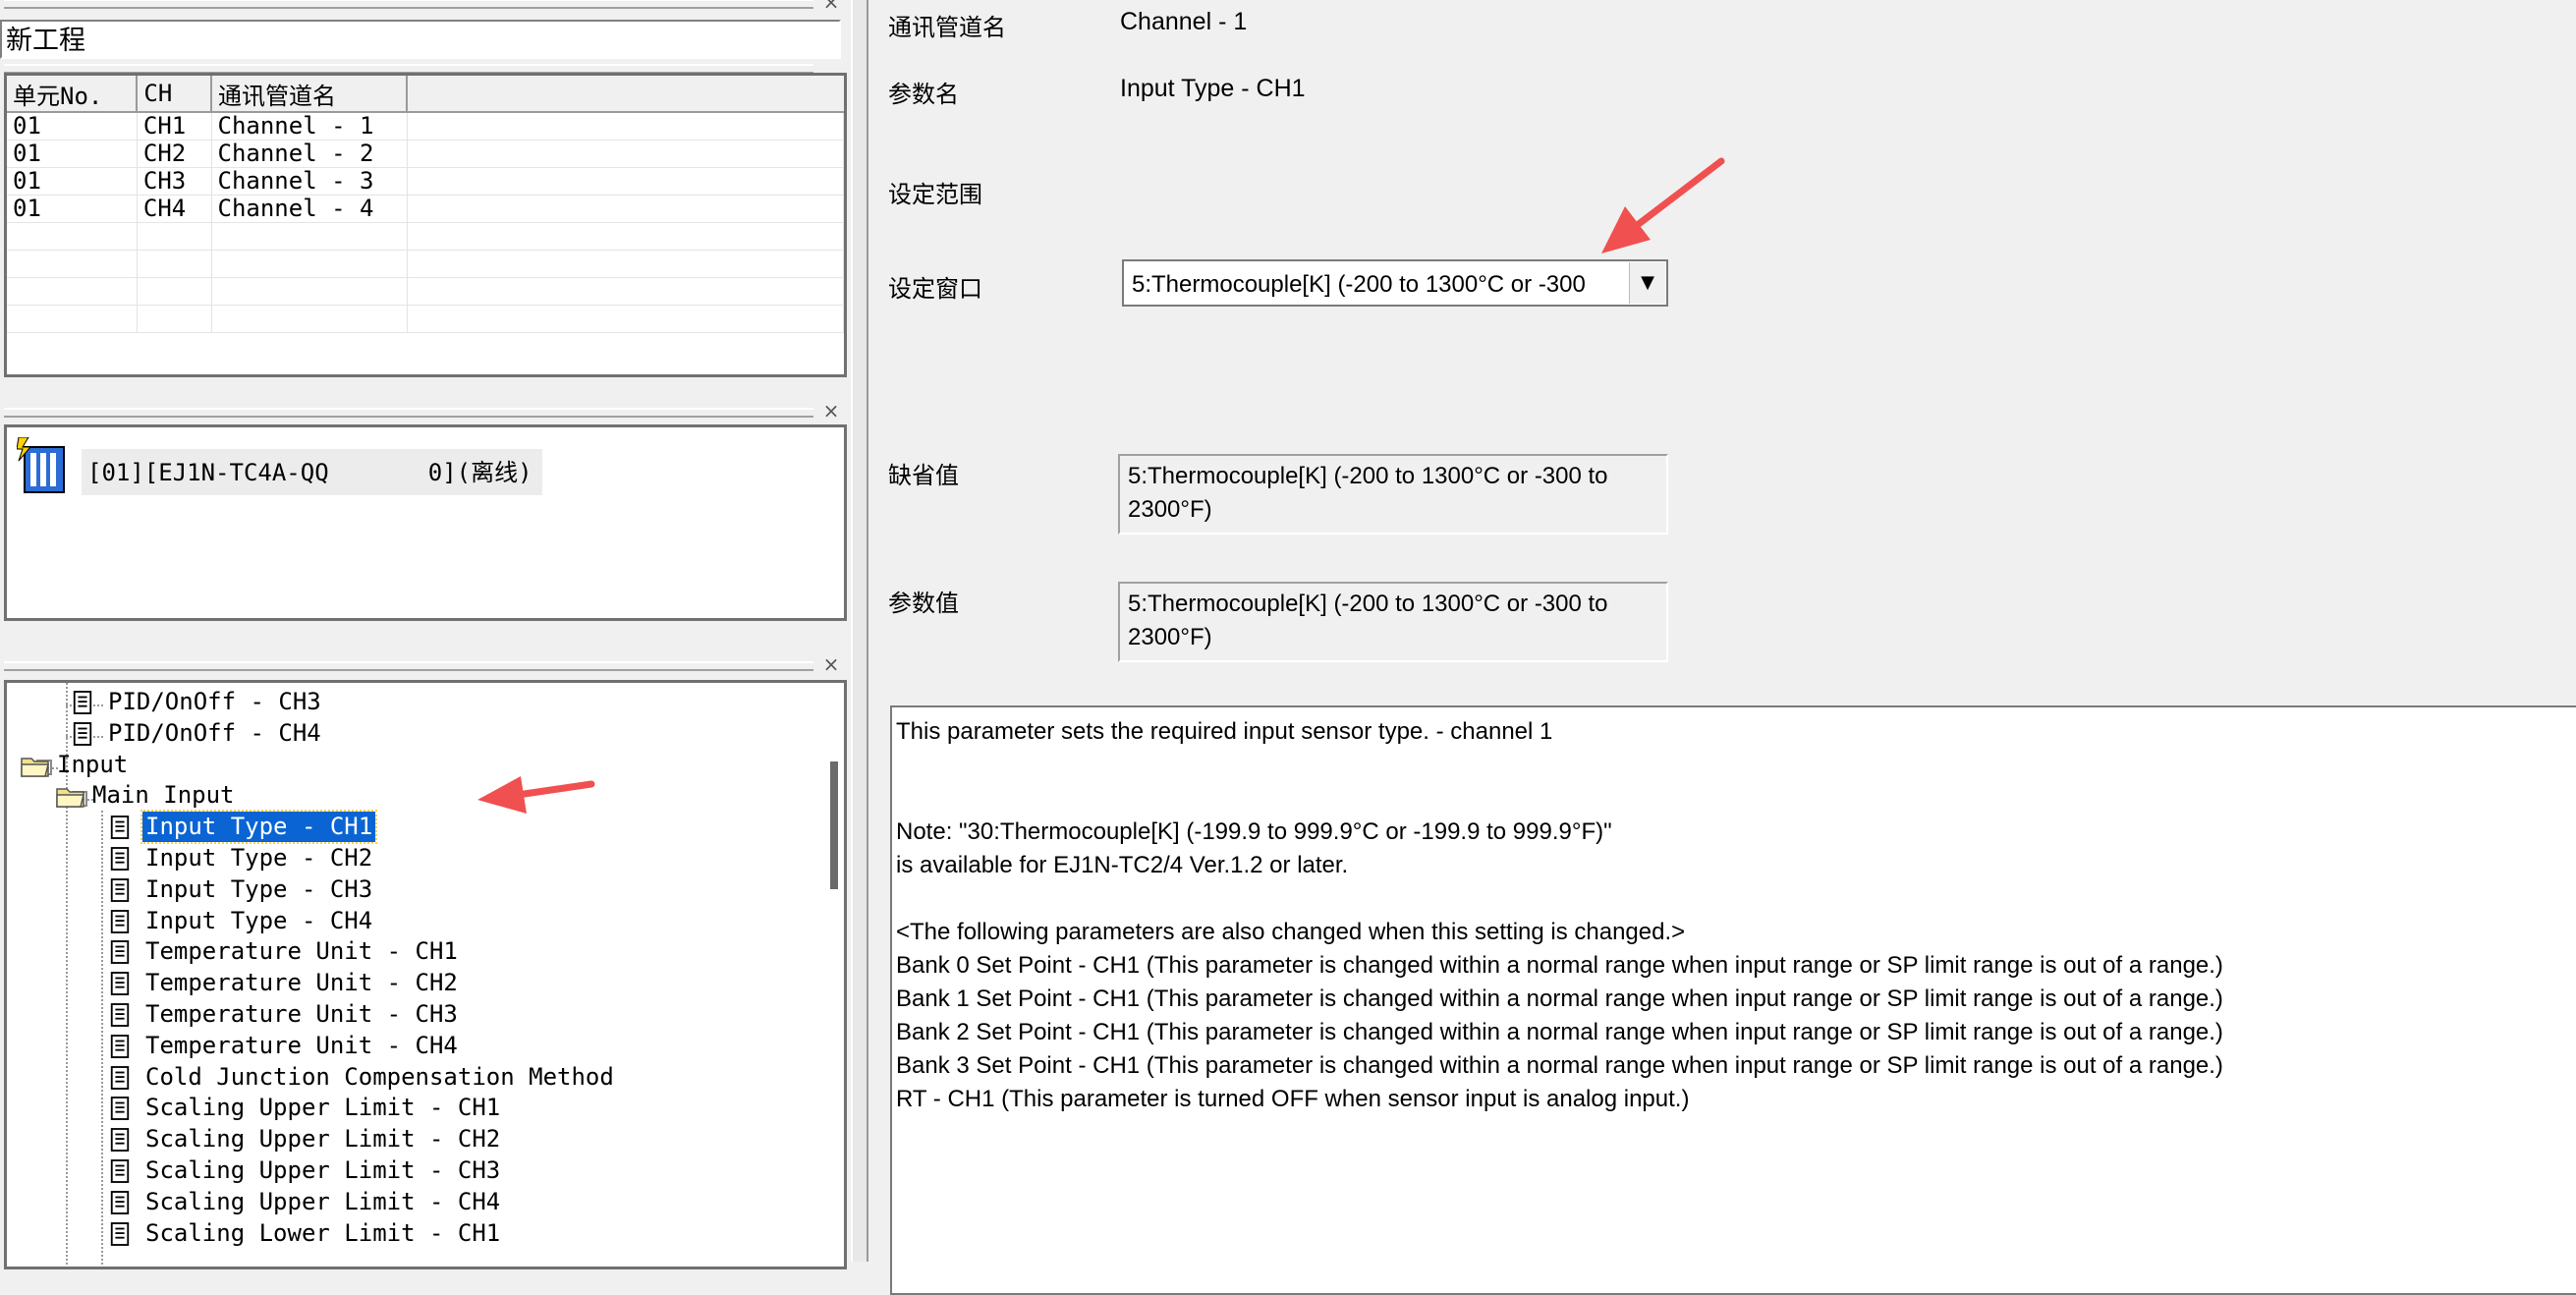  What do you see at coordinates (425, 126) in the screenshot?
I see `table-row: 01 CH1 Channel - 1` at bounding box center [425, 126].